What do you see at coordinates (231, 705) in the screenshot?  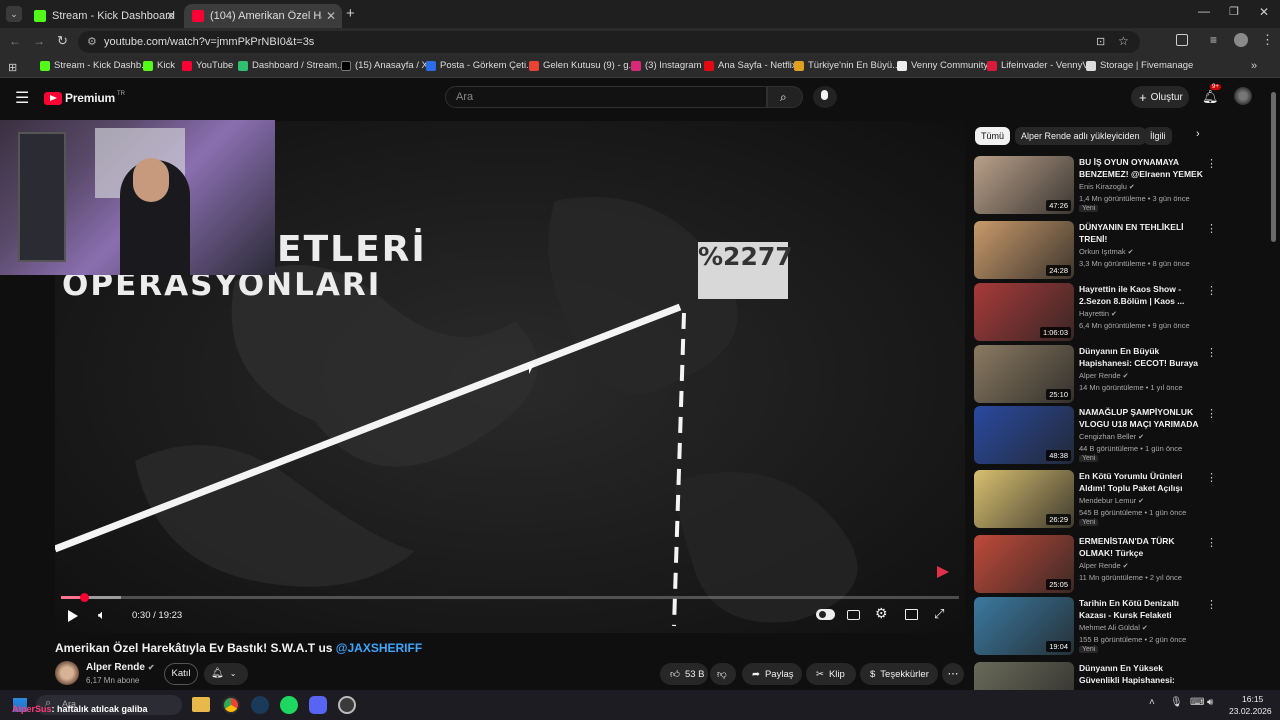 I see `chrome-icon` at bounding box center [231, 705].